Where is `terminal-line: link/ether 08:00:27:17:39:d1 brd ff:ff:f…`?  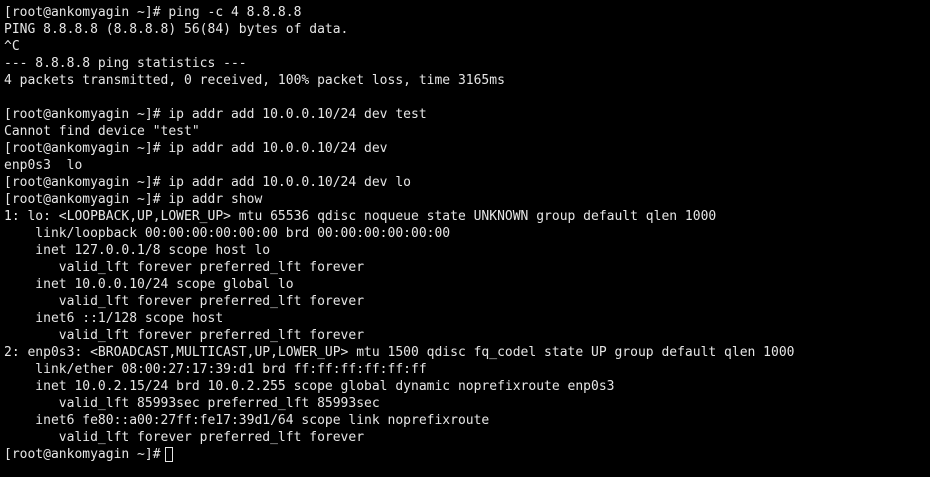
terminal-line: link/ether 08:00:27:17:39:d1 brd ff:ff:f… is located at coordinates (215, 369).